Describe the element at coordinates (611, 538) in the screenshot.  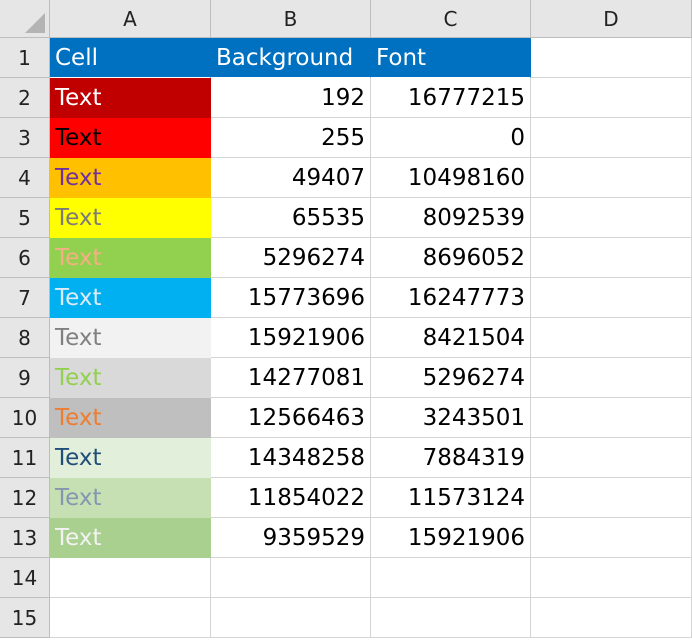
I see `cell-d13` at that location.